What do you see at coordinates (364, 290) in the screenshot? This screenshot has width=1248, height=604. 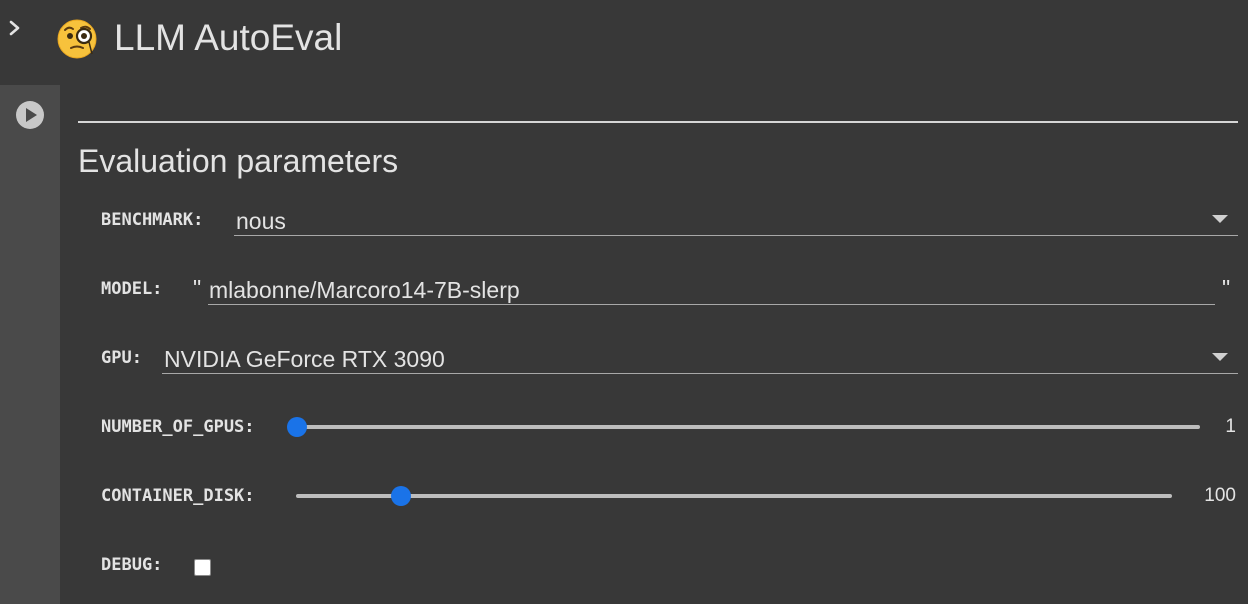 I see `model-value: mlabonne/Marcoro14-7B-slerp` at bounding box center [364, 290].